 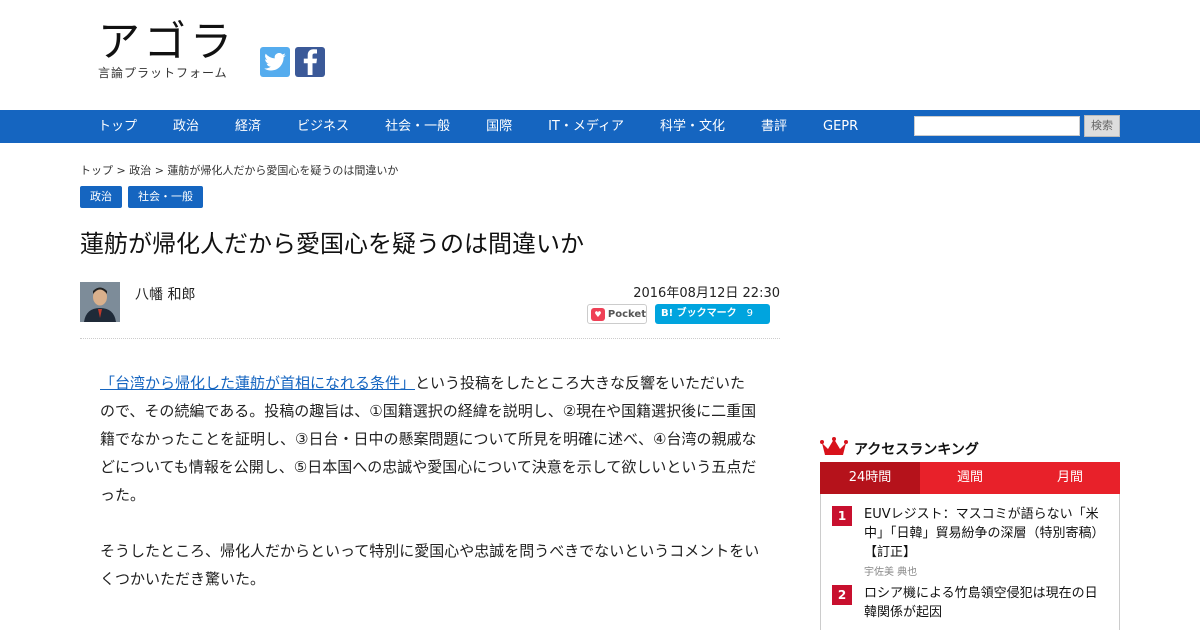 I want to click on breadcrumb: トップ > 政治 > 蓮舫が帰化人だから愛国心を疑うのは間違いか, so click(x=239, y=170).